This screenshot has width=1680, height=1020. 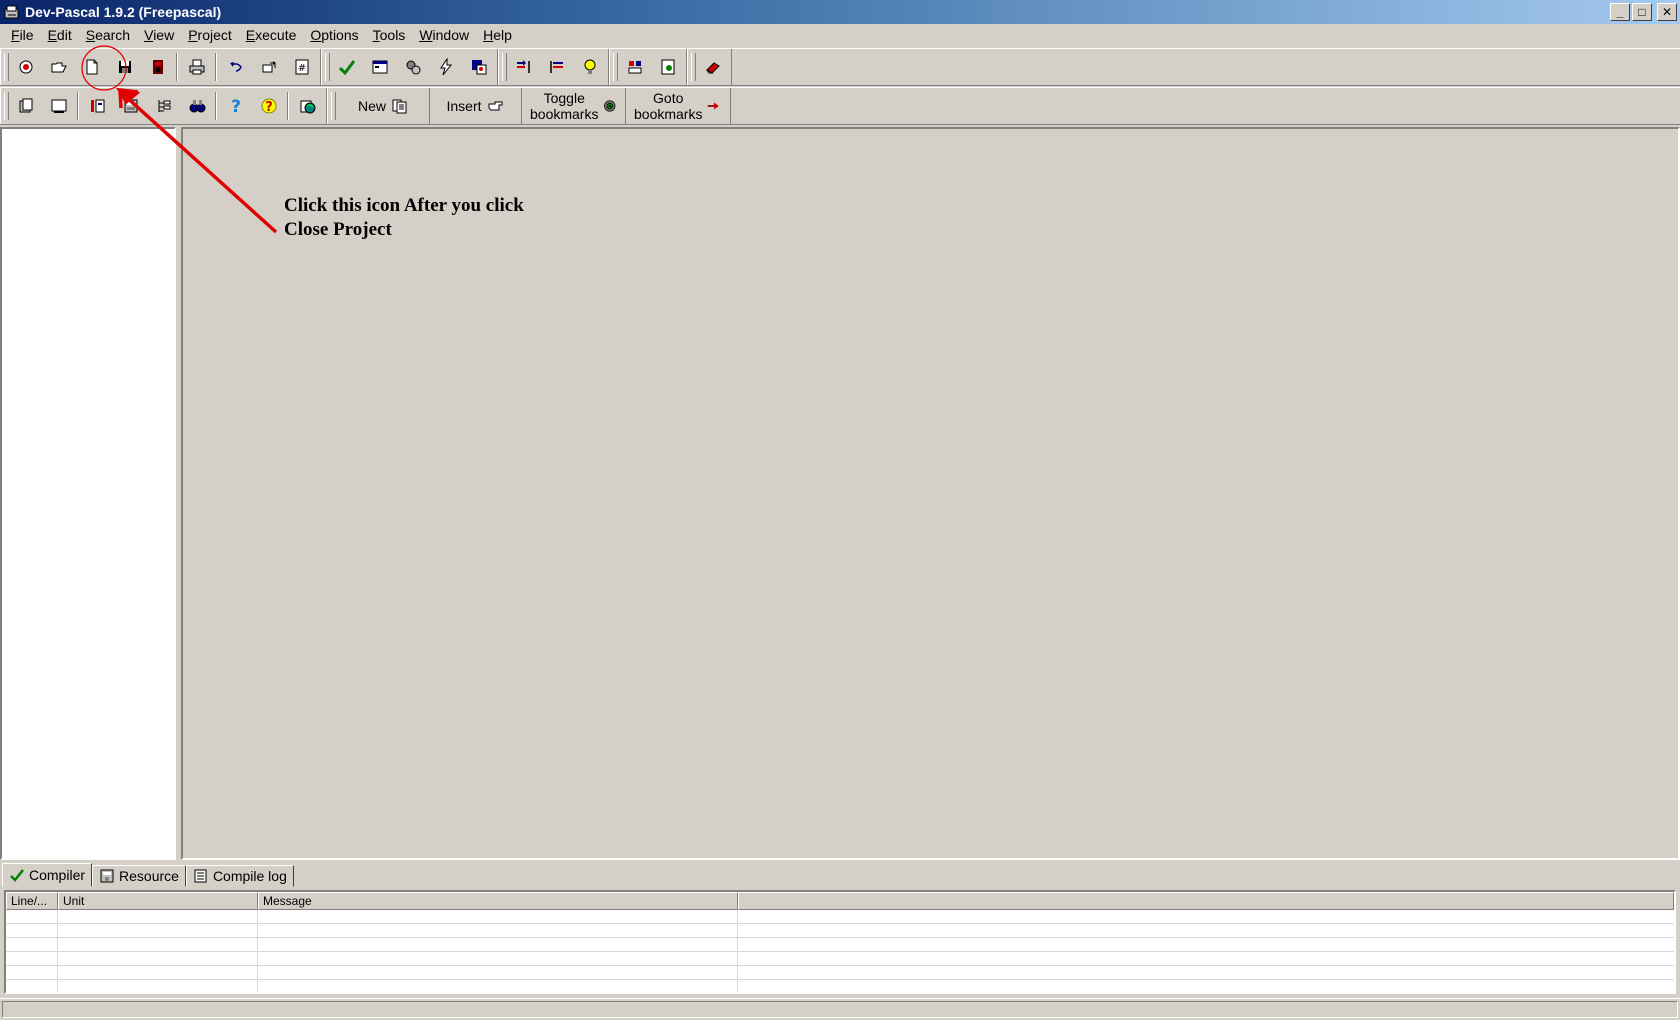 I want to click on eraser-icon, so click(x=712, y=68).